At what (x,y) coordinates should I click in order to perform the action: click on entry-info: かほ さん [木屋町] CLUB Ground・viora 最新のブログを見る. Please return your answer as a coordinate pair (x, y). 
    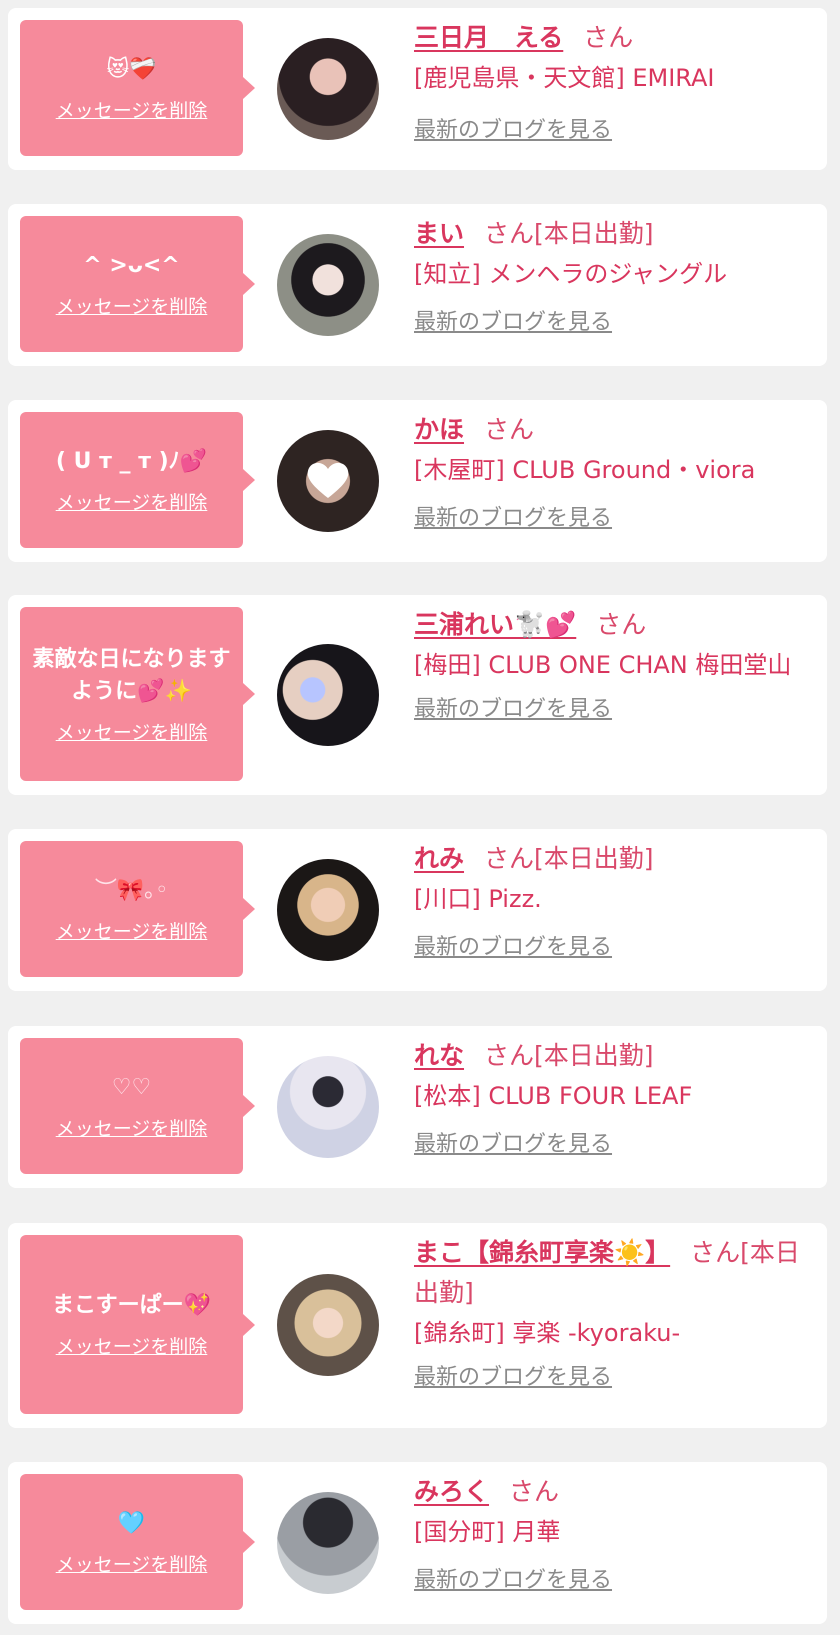
    Looking at the image, I should click on (611, 471).